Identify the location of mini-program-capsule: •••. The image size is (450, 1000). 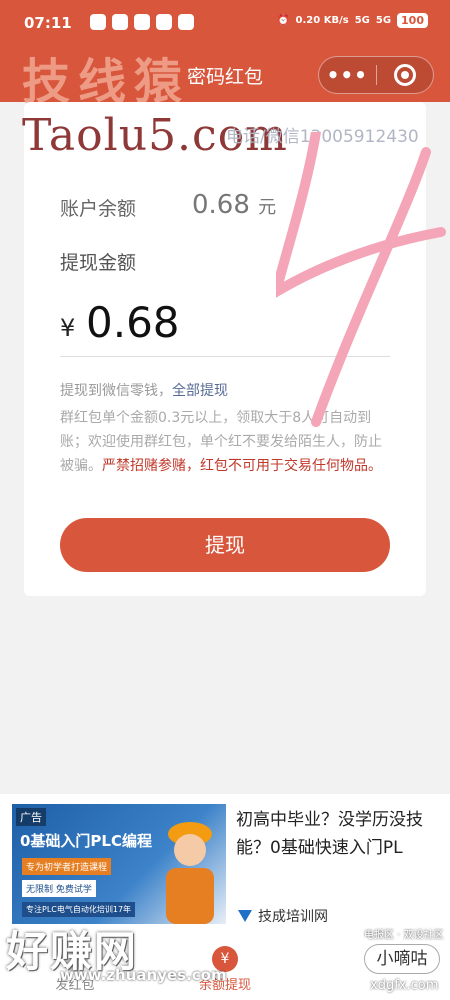
(376, 75).